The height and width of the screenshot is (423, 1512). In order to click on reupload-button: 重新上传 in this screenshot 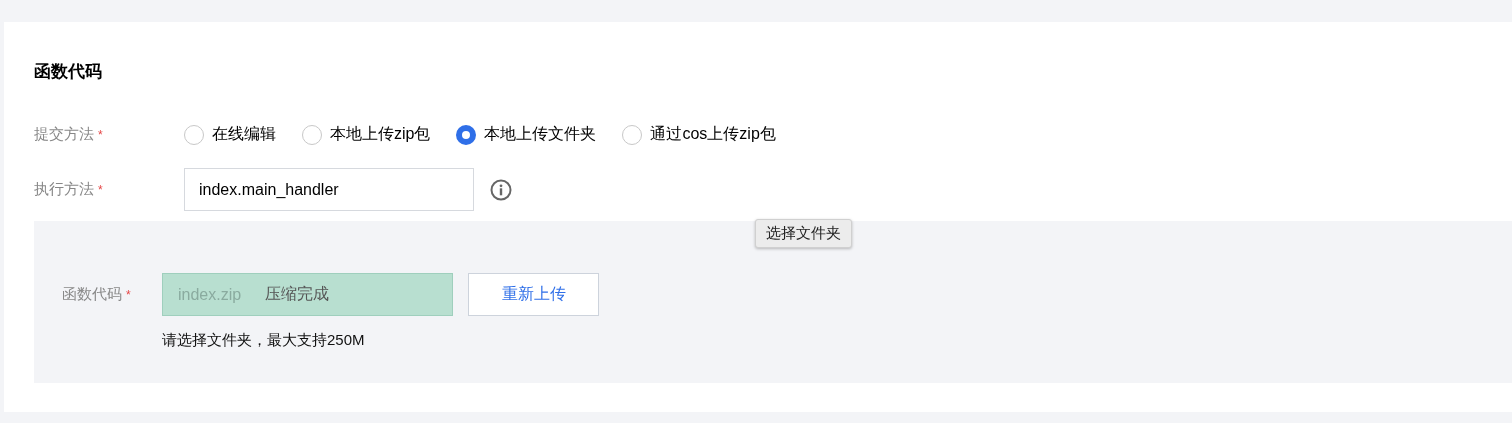, I will do `click(533, 294)`.